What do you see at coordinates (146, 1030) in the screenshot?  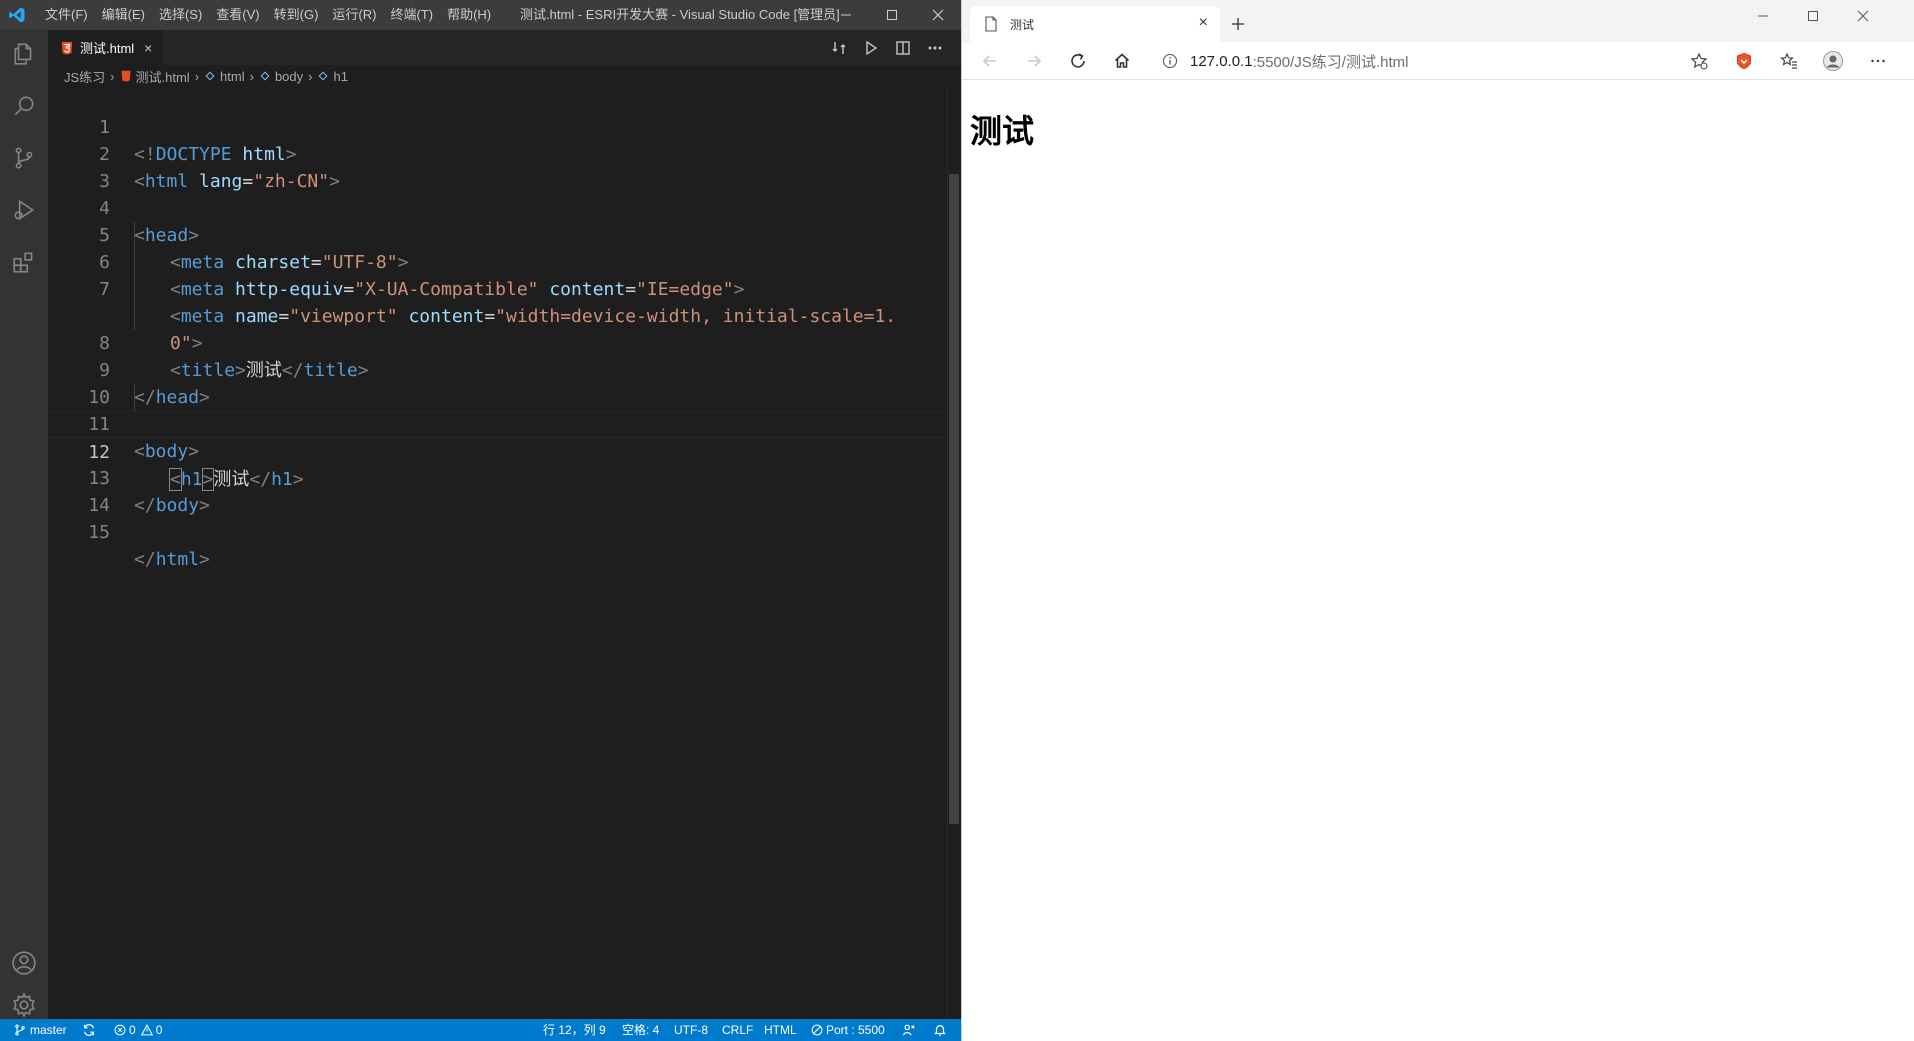 I see `warning-icon` at bounding box center [146, 1030].